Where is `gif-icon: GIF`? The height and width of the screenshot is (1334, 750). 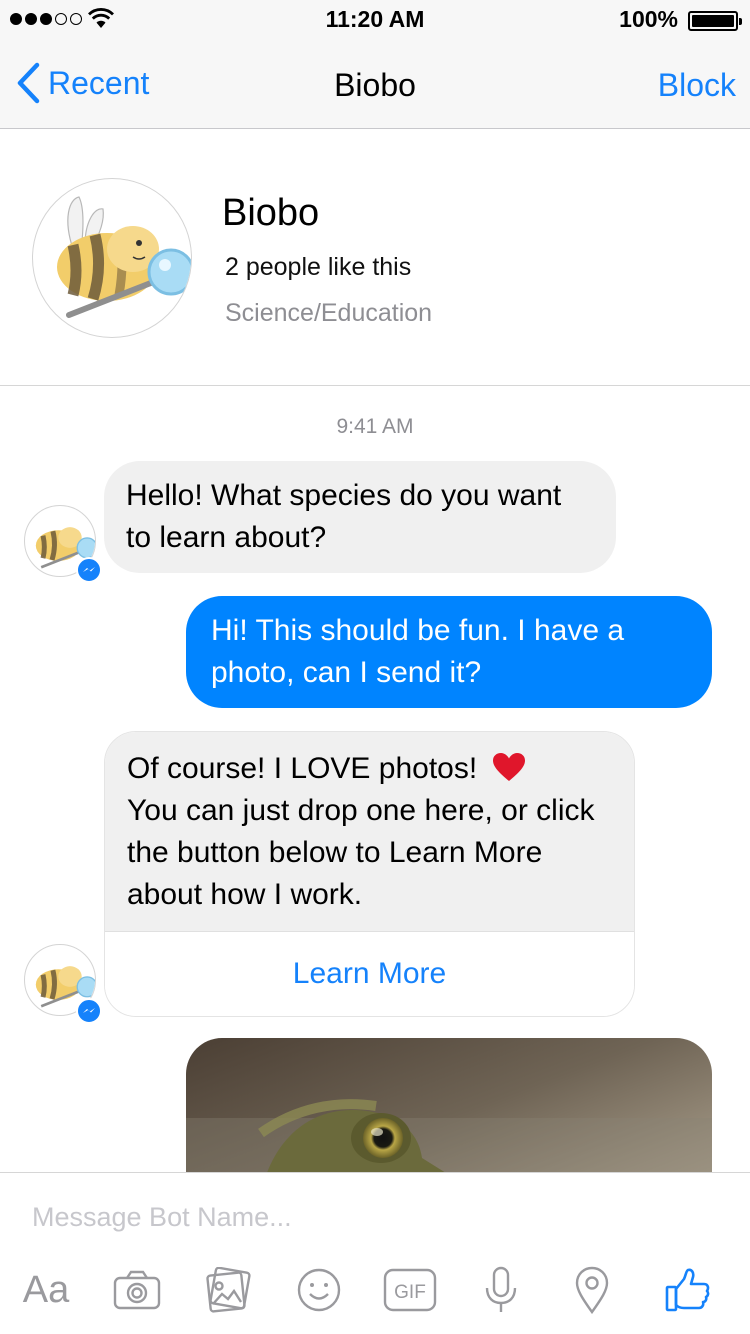
gif-icon: GIF is located at coordinates (410, 1290).